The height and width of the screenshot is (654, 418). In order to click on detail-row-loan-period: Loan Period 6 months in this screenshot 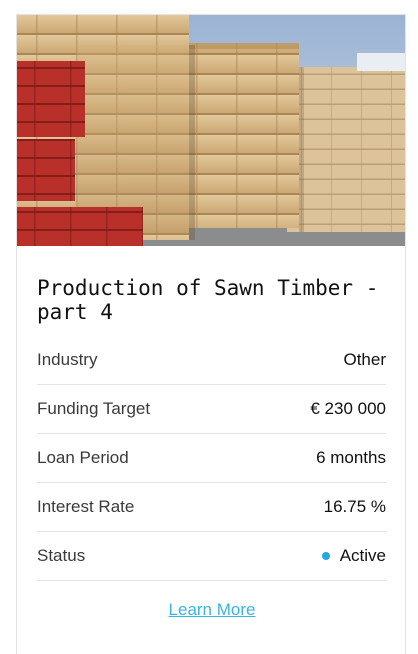, I will do `click(211, 458)`.